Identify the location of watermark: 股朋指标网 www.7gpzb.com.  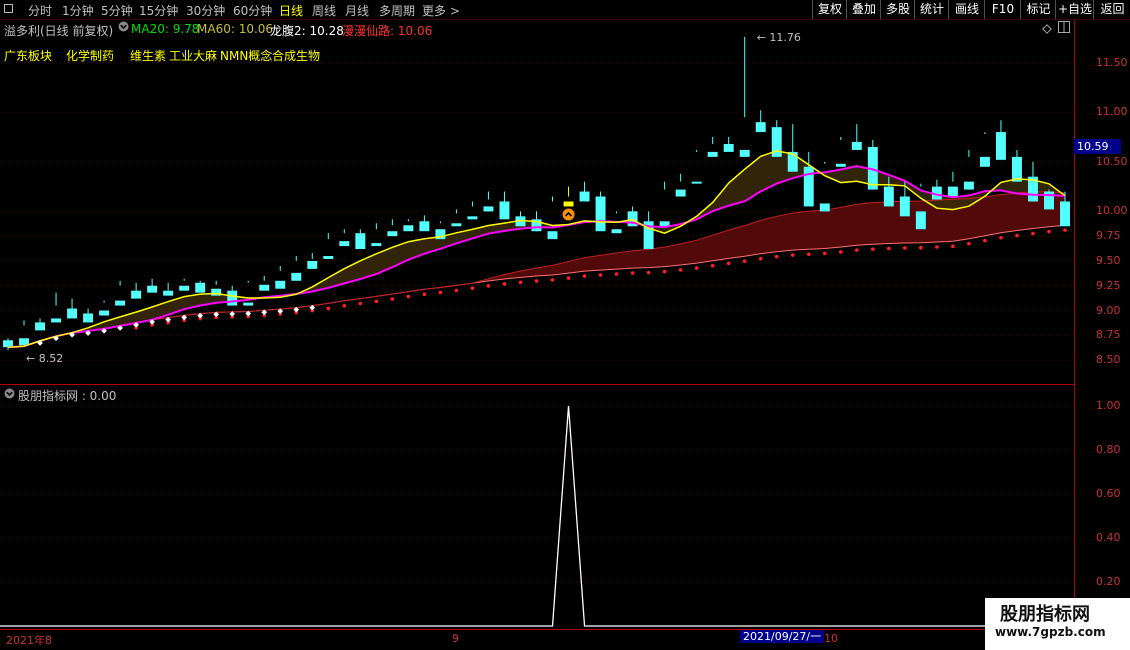
(1057, 624).